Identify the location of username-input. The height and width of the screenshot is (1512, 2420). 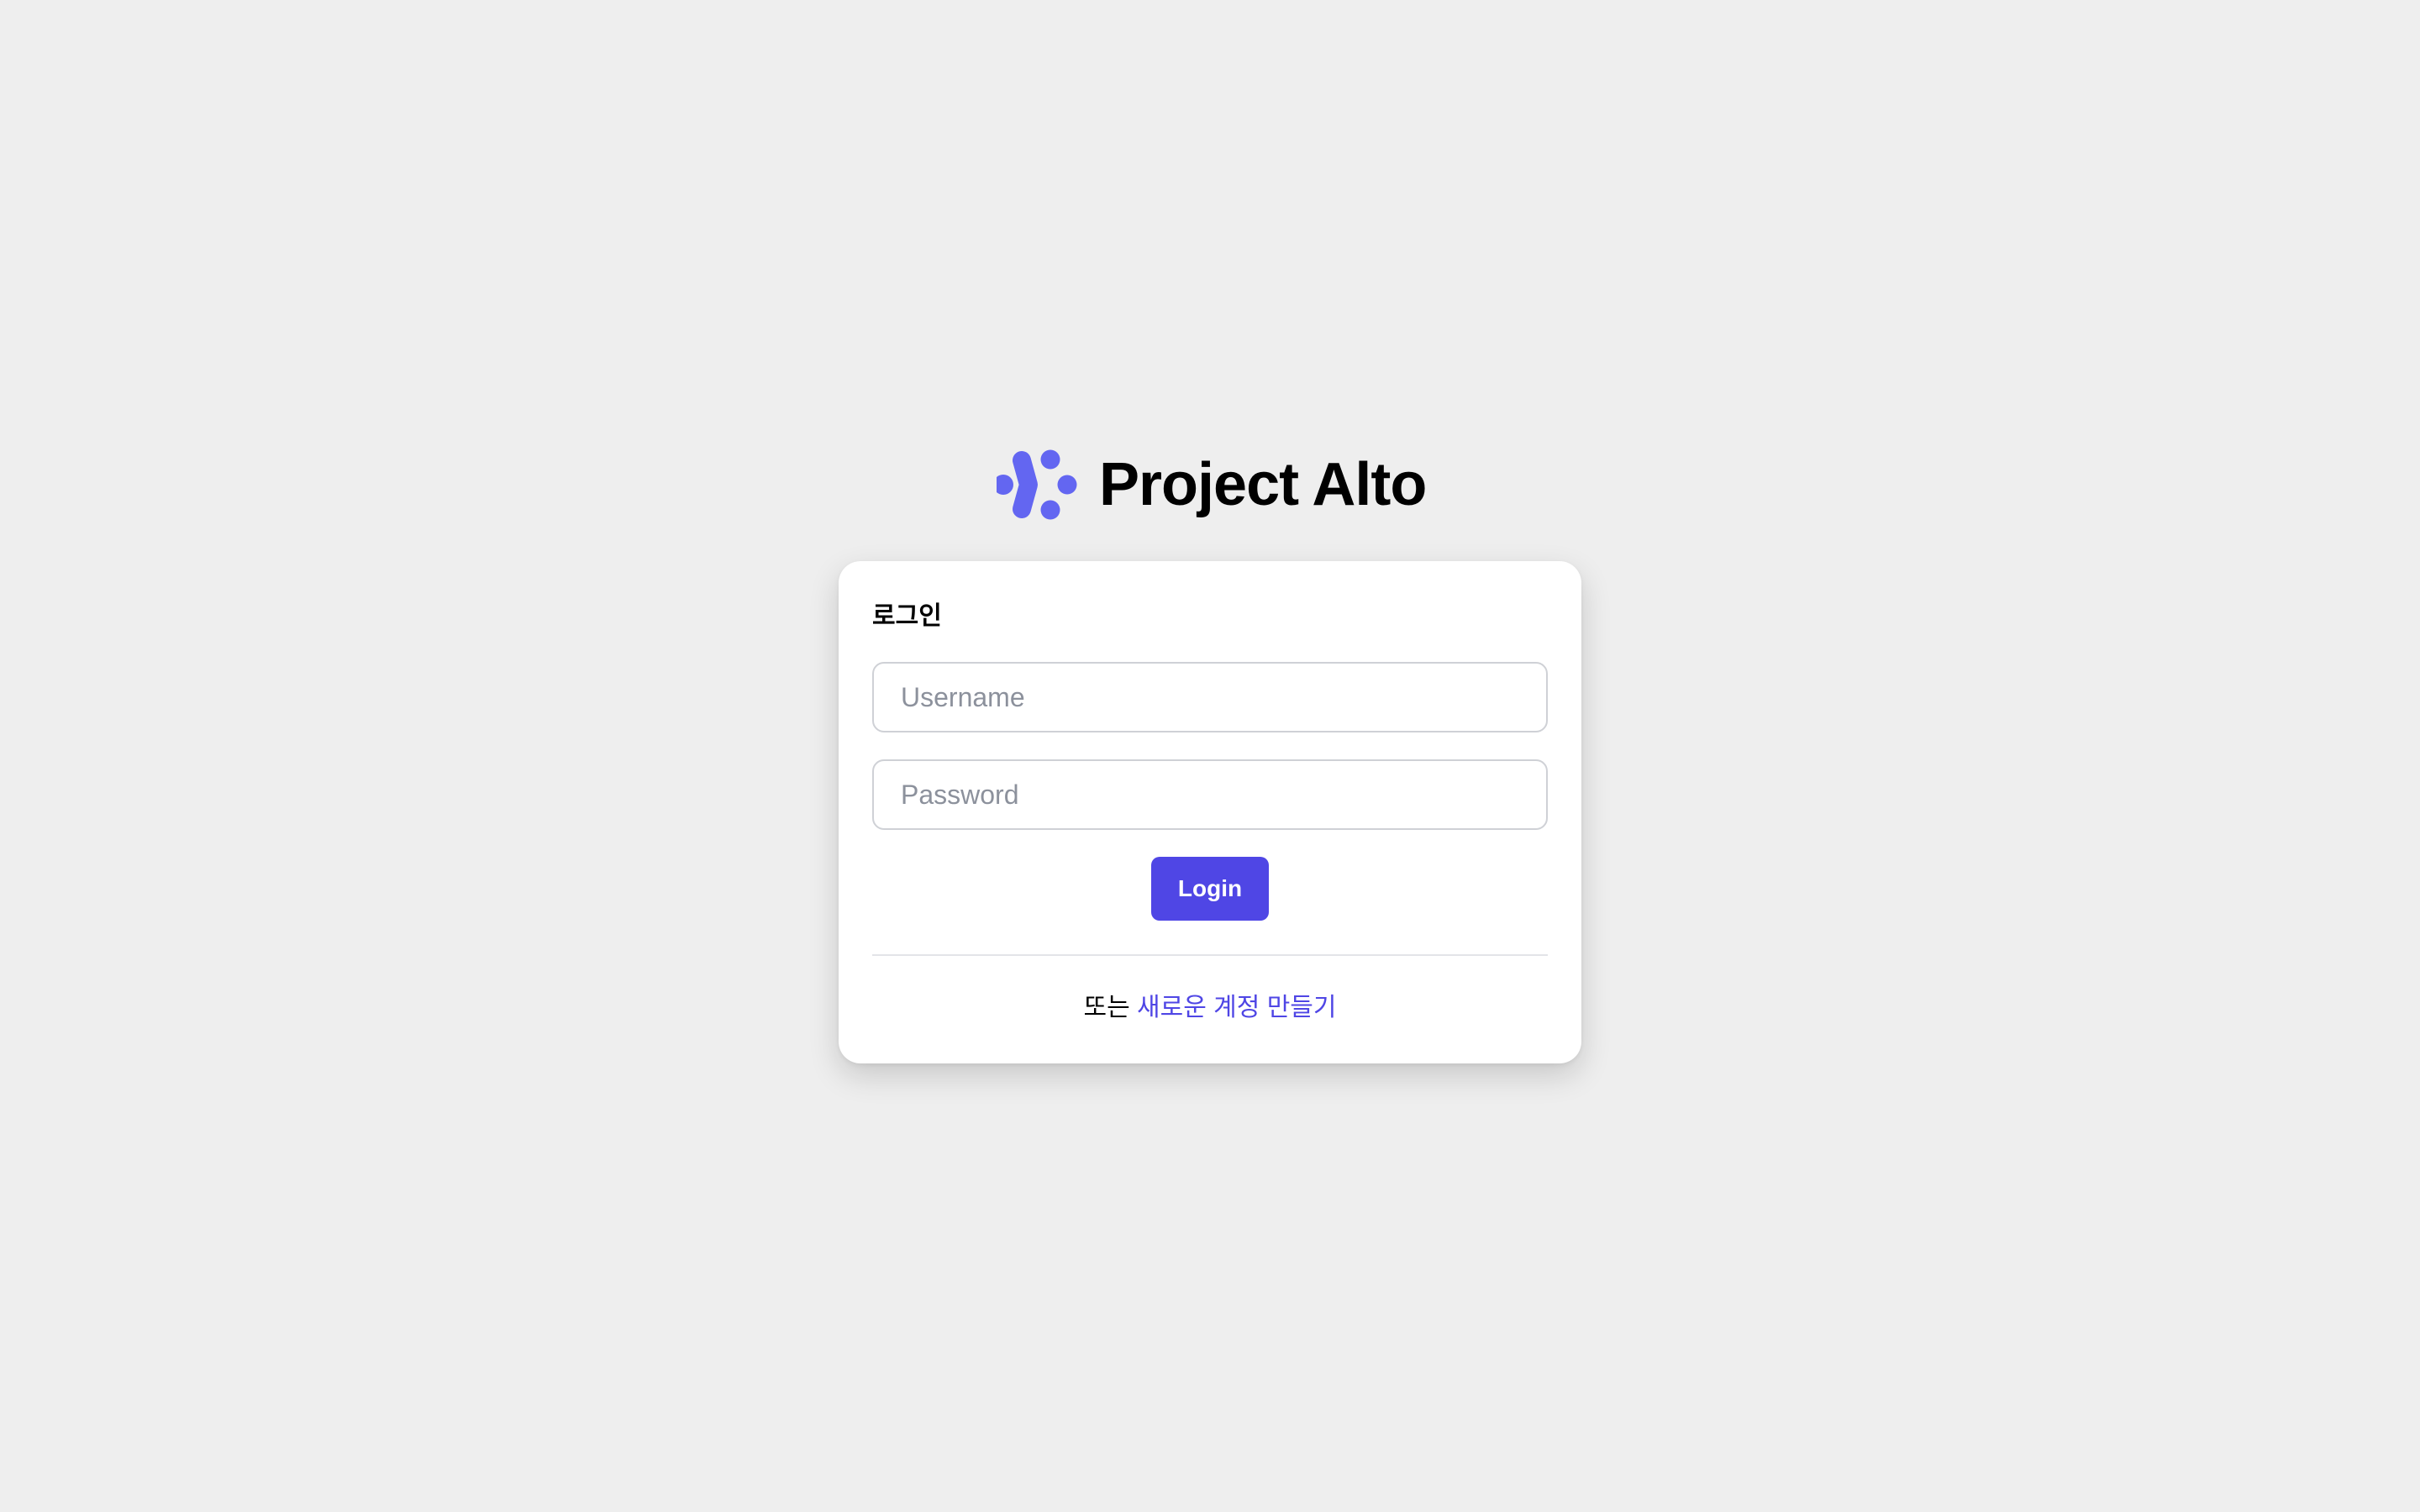
(1210, 697).